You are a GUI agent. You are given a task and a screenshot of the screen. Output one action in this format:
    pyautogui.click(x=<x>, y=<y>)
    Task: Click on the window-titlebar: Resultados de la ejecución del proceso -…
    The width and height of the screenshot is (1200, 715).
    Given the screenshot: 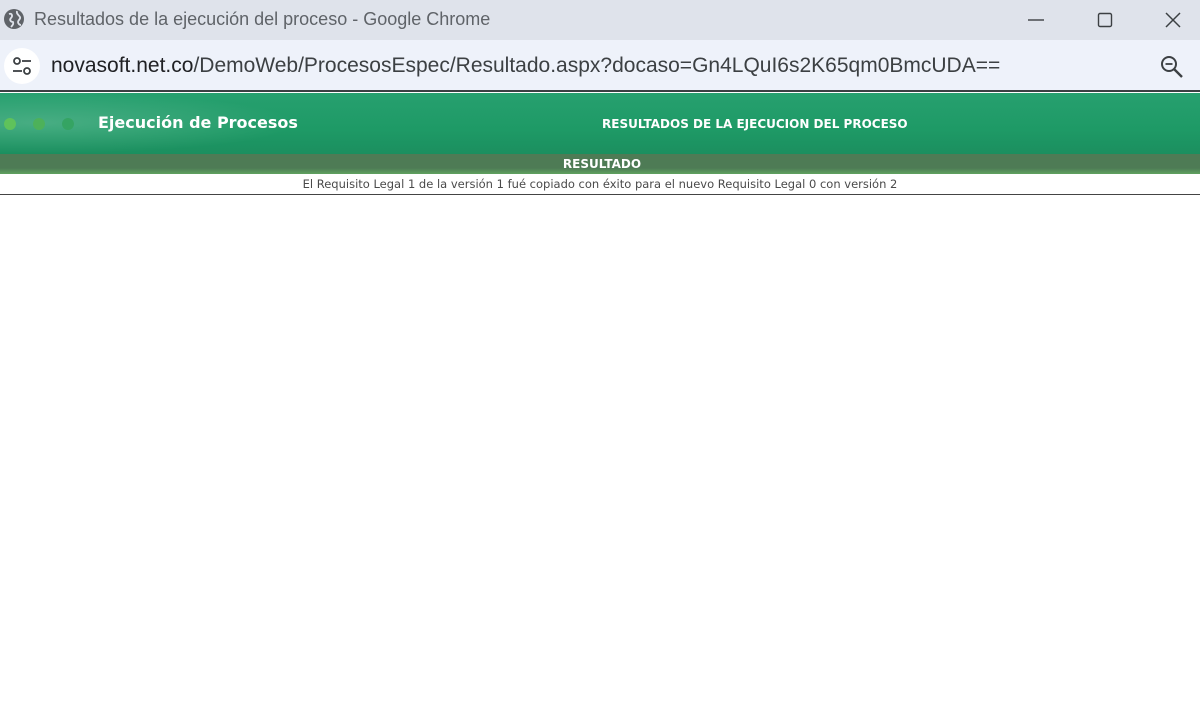 What is the action you would take?
    pyautogui.click(x=600, y=20)
    